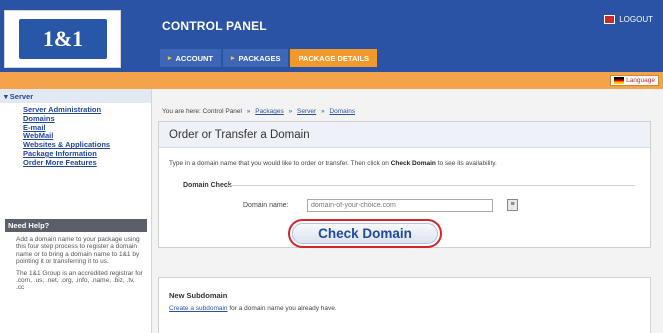 The image size is (663, 333). I want to click on check-domain-label: Check Domain, so click(365, 233).